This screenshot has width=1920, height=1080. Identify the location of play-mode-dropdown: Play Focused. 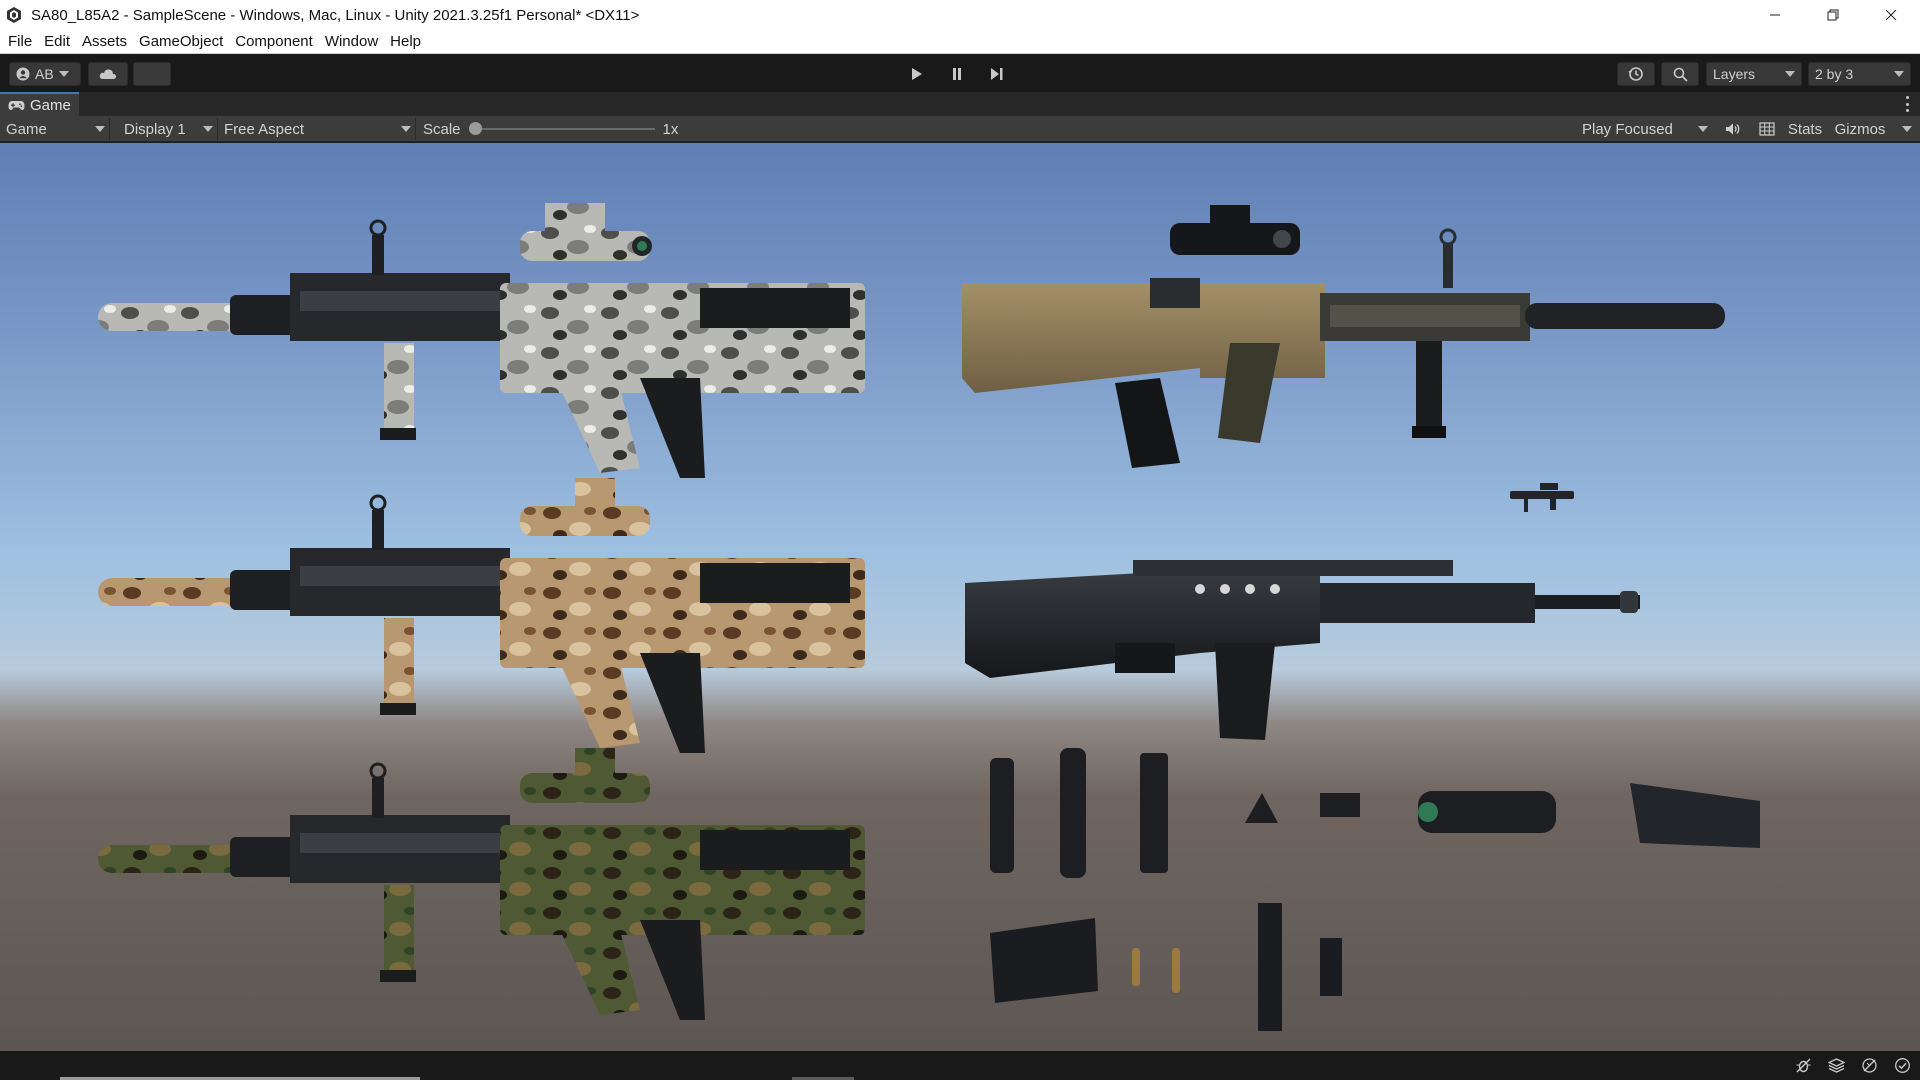
(1645, 129).